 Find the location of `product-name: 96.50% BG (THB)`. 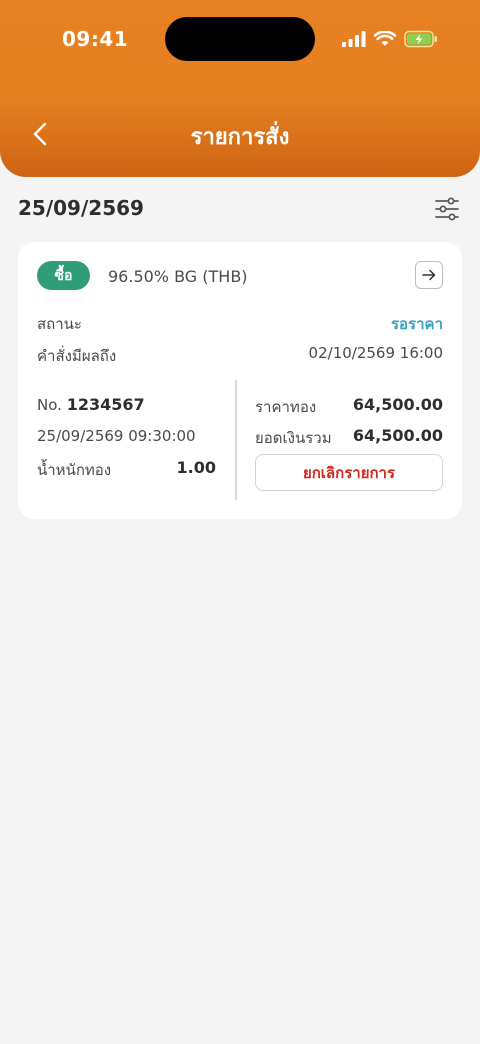

product-name: 96.50% BG (THB) is located at coordinates (178, 276).